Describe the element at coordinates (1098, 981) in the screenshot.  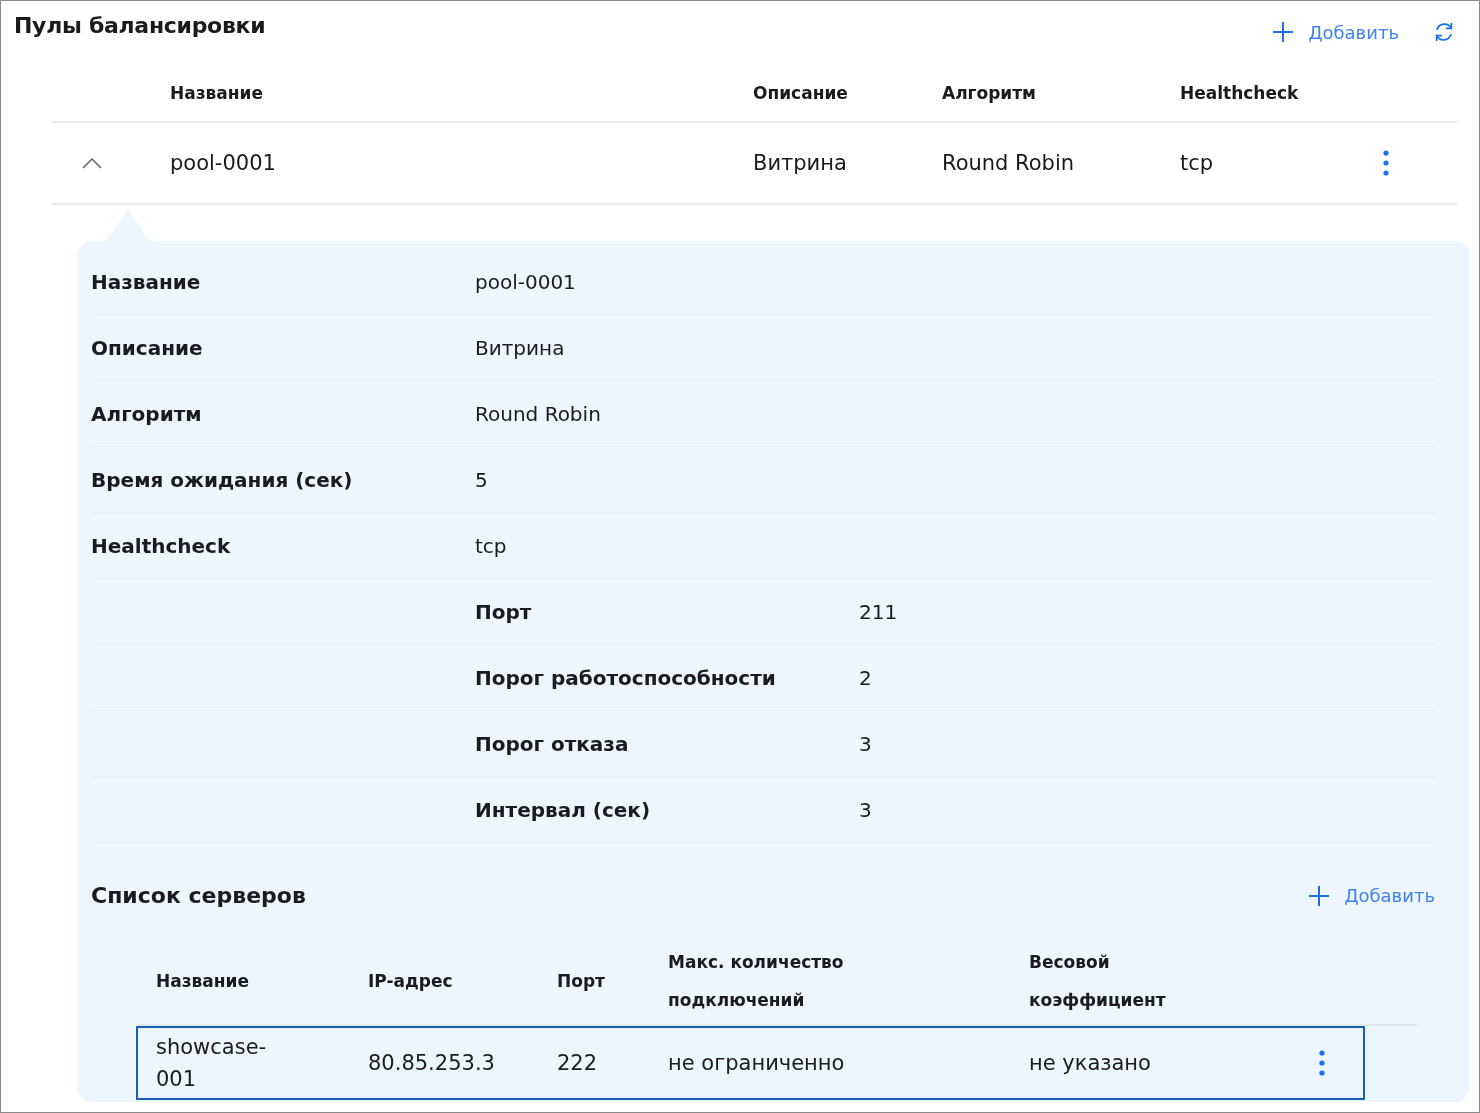
I see `column-header: Весовой коэффициент` at that location.